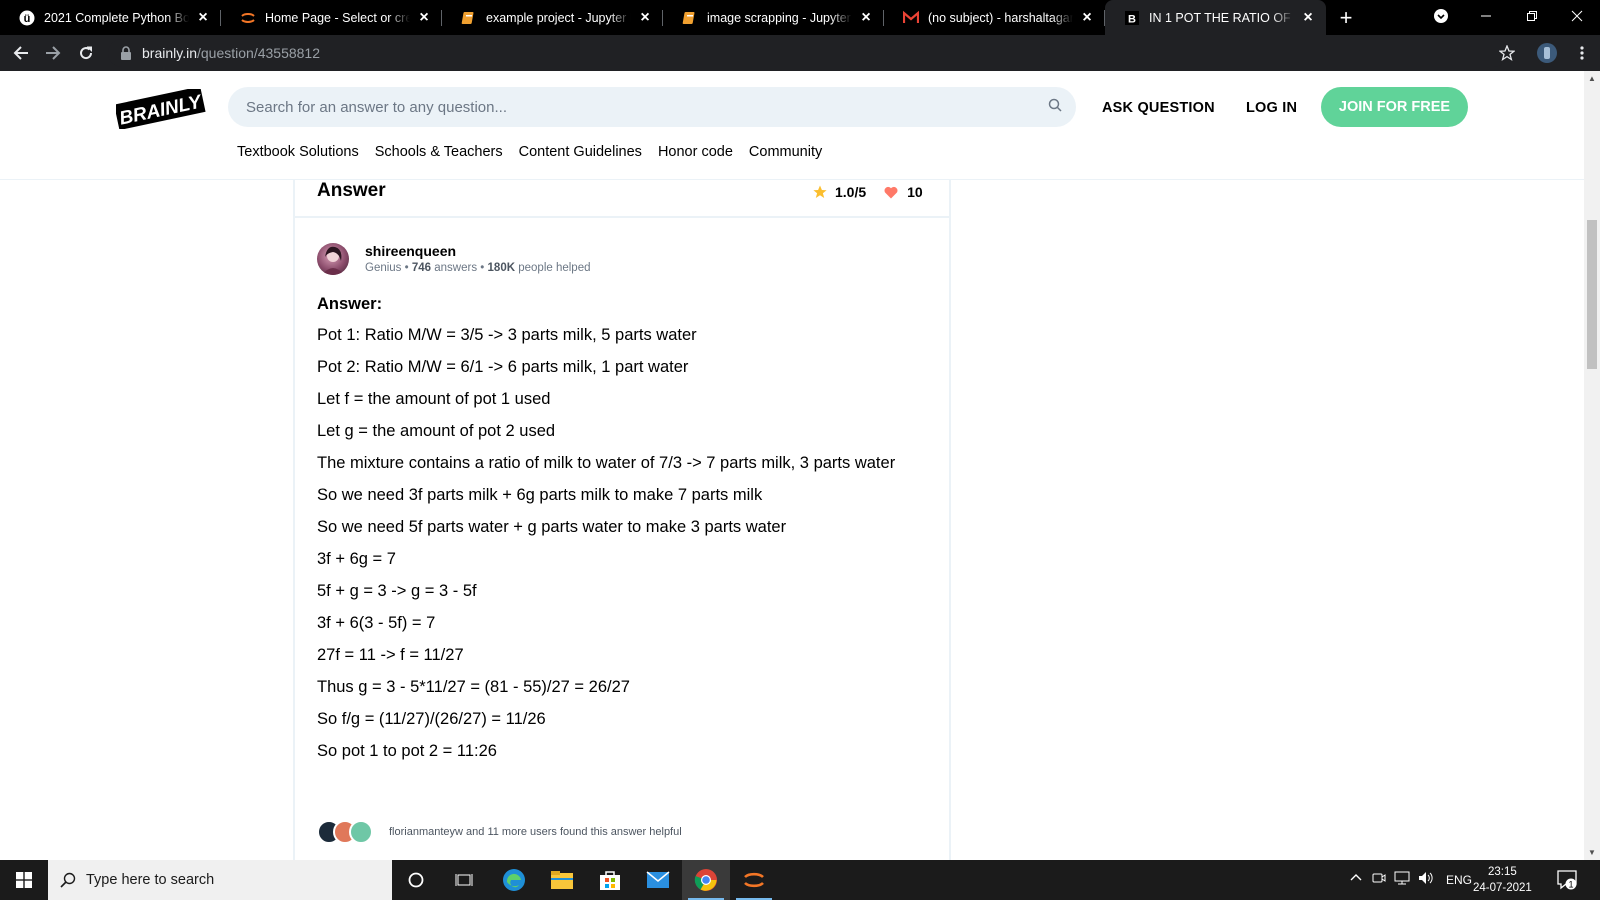 The image size is (1600, 900). What do you see at coordinates (1577, 16) in the screenshot?
I see `close-window-icon` at bounding box center [1577, 16].